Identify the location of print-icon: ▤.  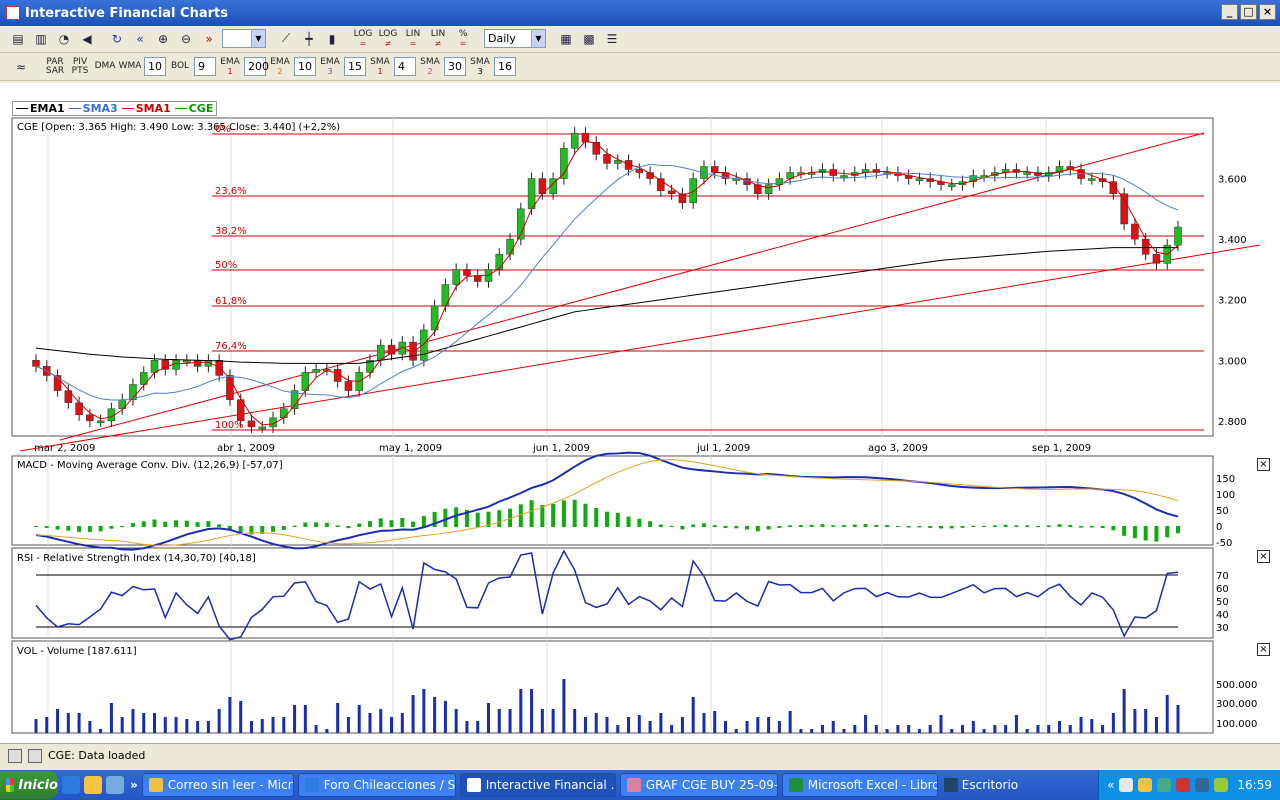
(18, 39).